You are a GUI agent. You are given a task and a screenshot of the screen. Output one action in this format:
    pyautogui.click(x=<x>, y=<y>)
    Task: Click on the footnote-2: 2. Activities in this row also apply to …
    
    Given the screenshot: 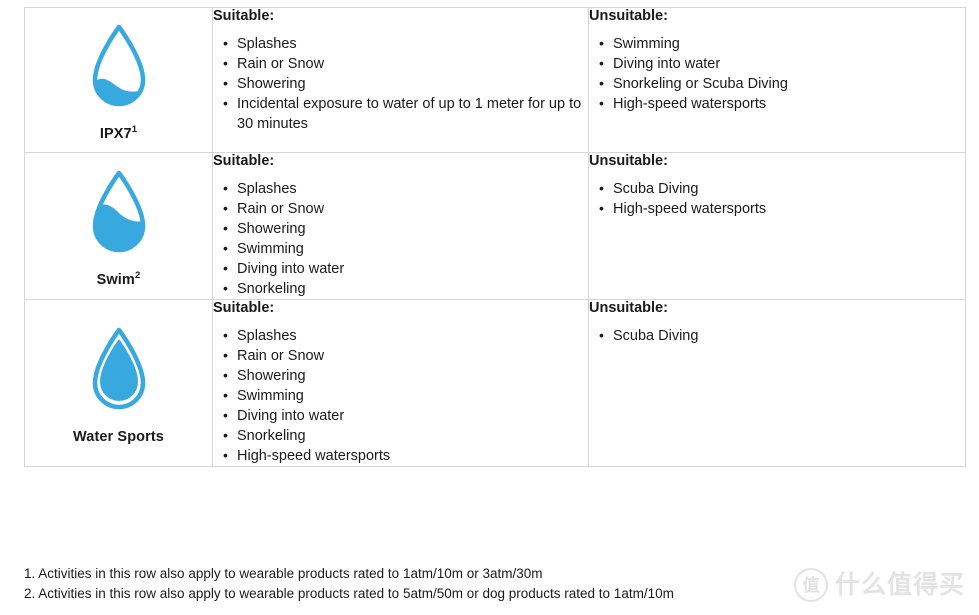 What is the action you would take?
    pyautogui.click(x=349, y=593)
    